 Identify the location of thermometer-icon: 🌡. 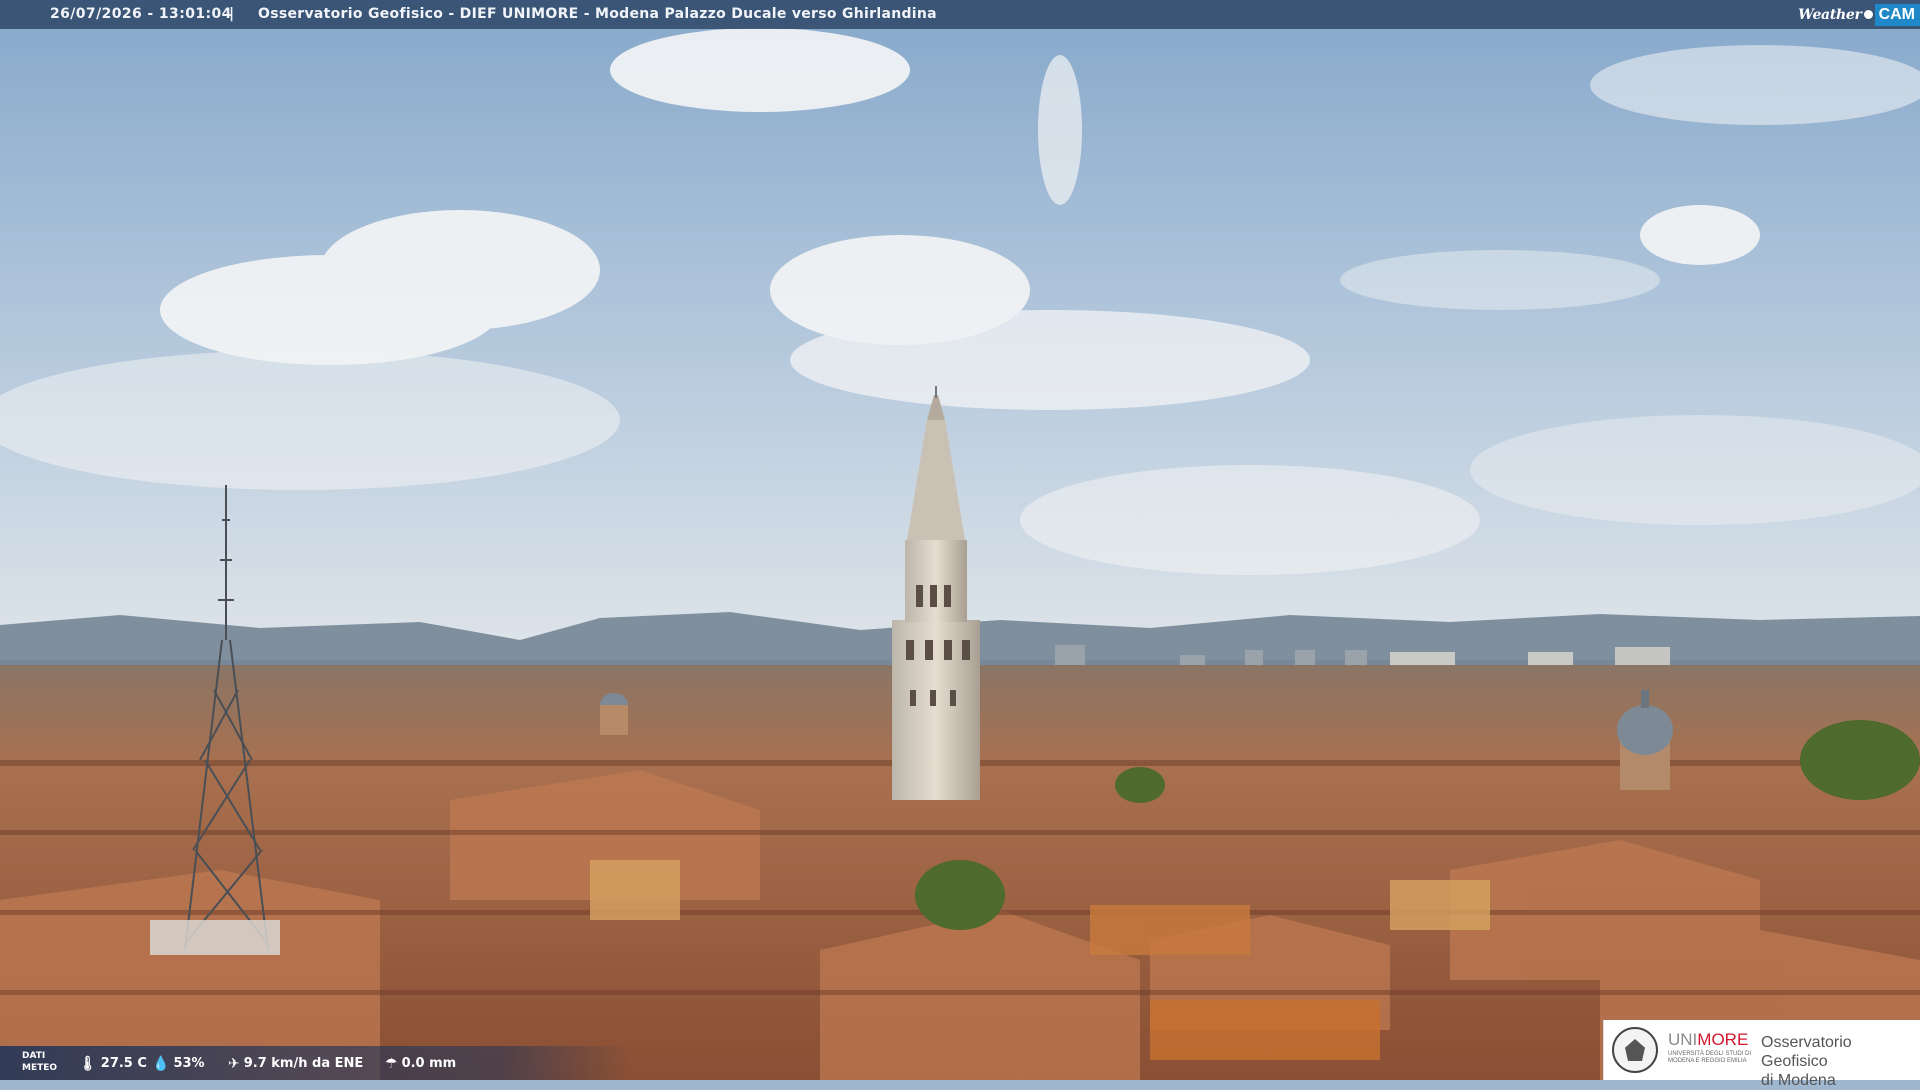
(88, 1063).